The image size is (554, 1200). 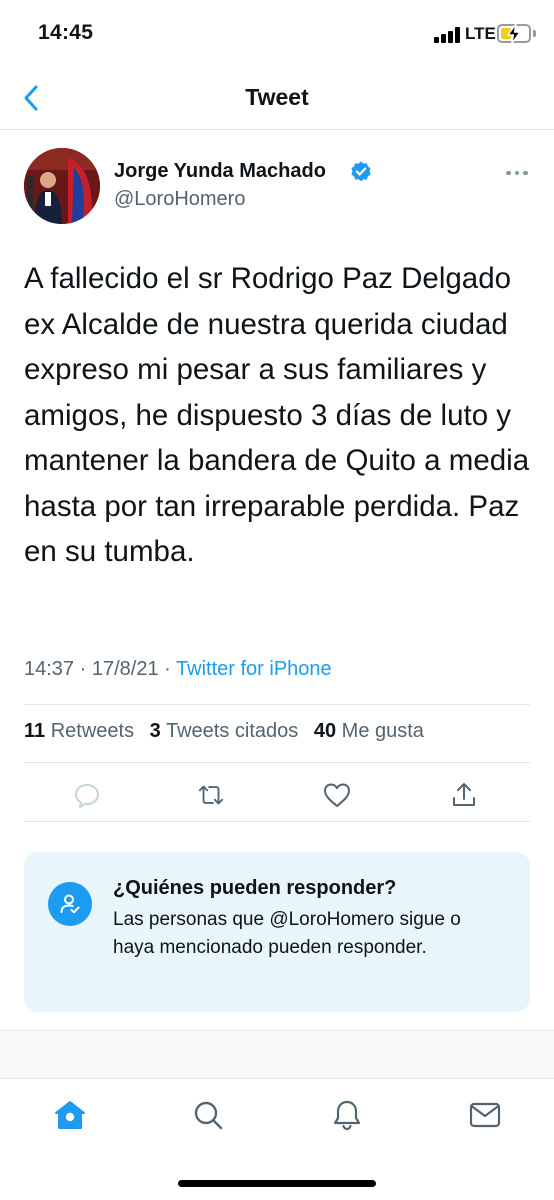 I want to click on avatar, so click(x=62, y=186).